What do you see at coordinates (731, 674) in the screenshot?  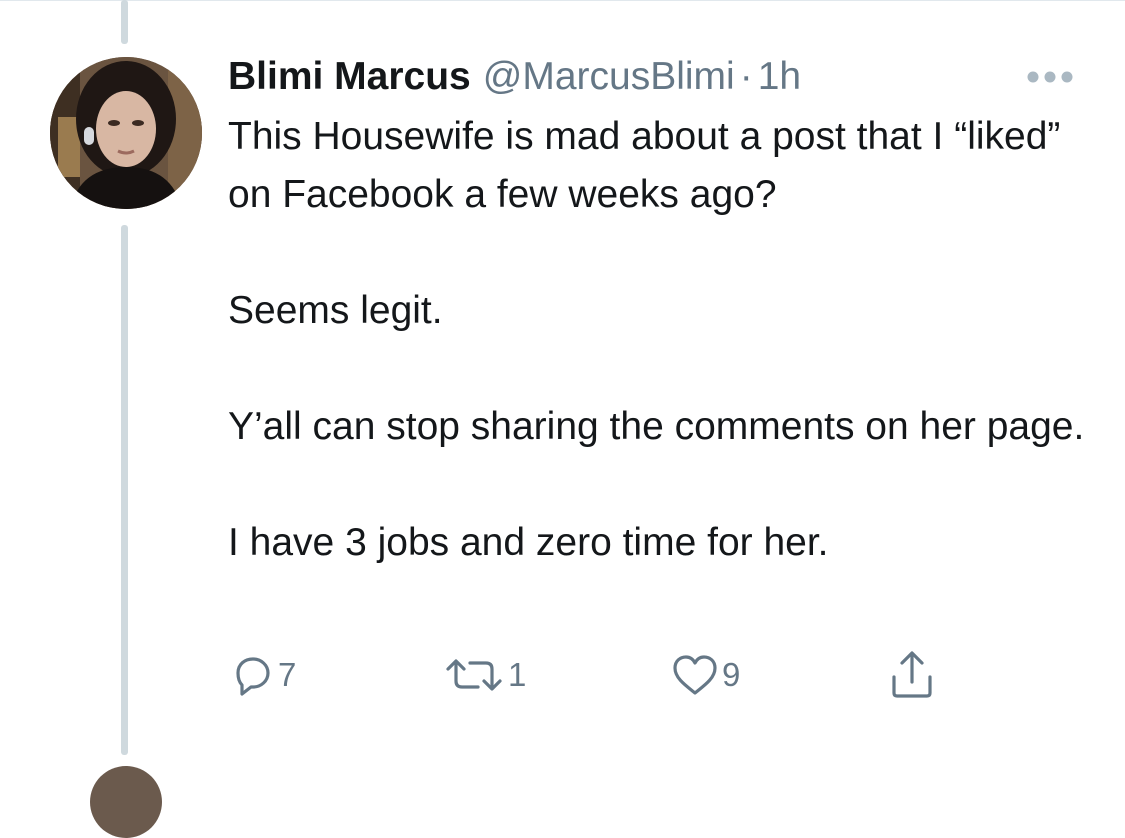 I see `like-count: 9` at bounding box center [731, 674].